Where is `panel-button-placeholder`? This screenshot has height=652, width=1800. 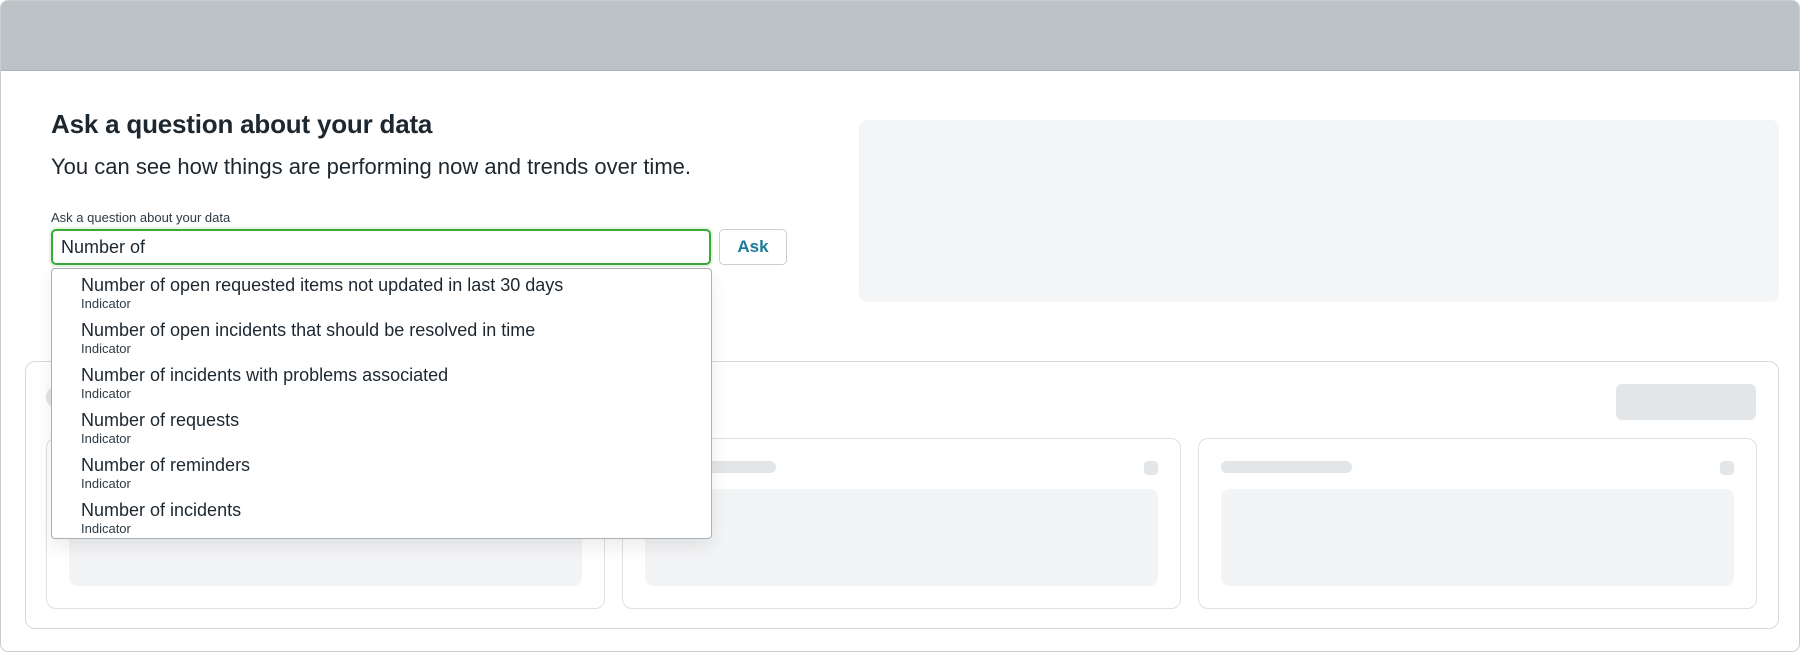 panel-button-placeholder is located at coordinates (1686, 402).